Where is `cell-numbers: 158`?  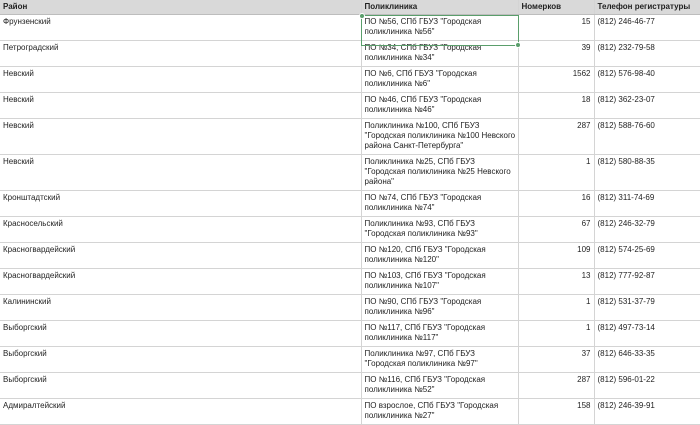
cell-numbers: 158 is located at coordinates (556, 411).